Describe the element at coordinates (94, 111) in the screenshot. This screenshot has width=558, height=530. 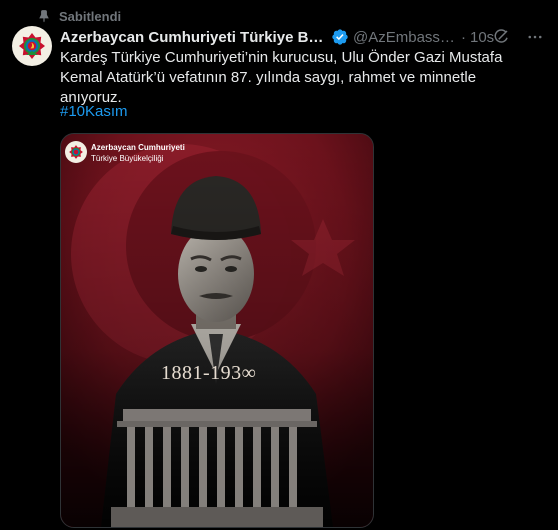
I see `hashtag-link: #10Kasım` at that location.